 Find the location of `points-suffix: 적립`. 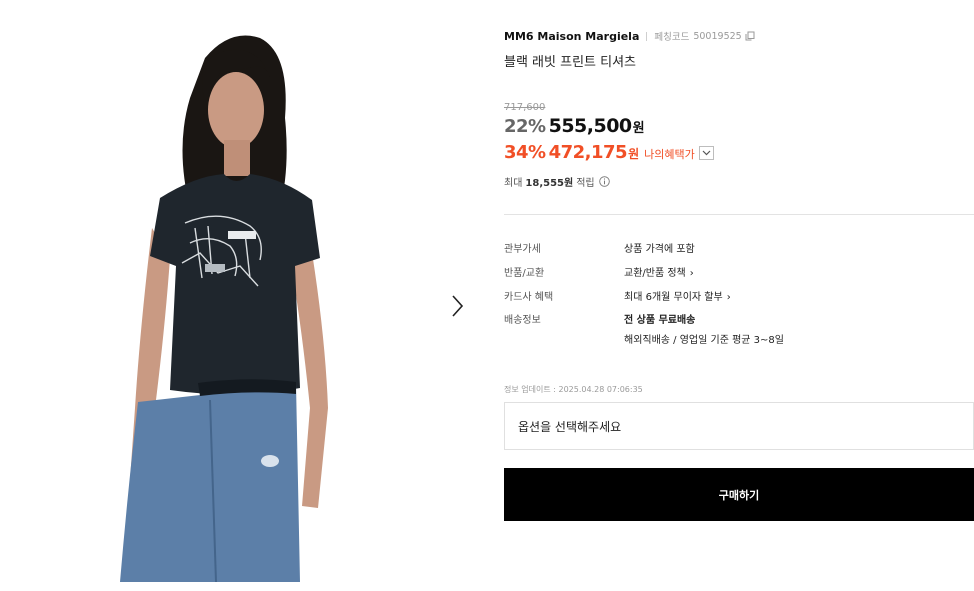

points-suffix: 적립 is located at coordinates (585, 183).